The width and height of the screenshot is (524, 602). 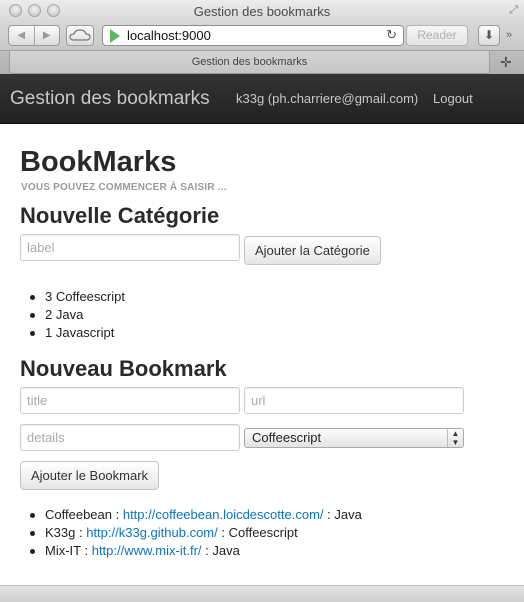 I want to click on category-list: 3 Coffeescript 2 Java 1 Javascript, so click(x=72, y=315).